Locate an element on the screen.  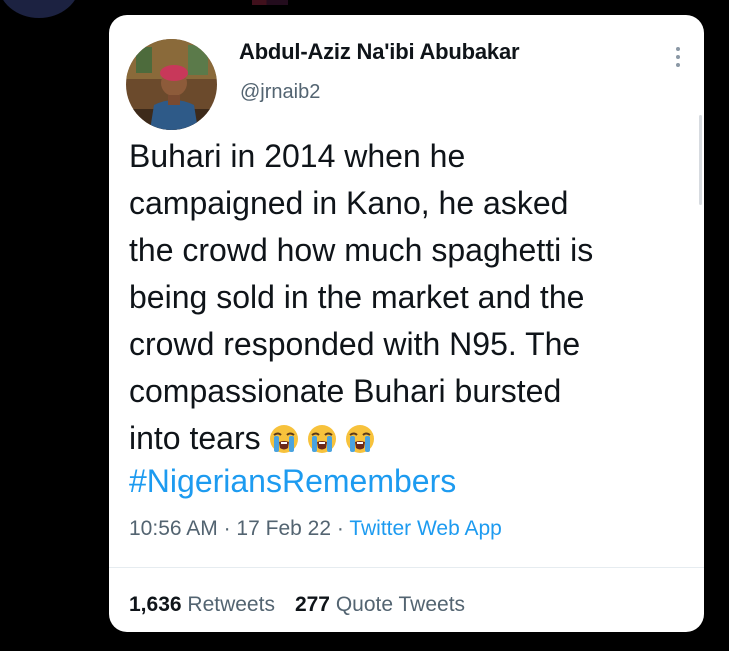
author-name: Abdul-Aziz Na'ibi Abubakar is located at coordinates (379, 52).